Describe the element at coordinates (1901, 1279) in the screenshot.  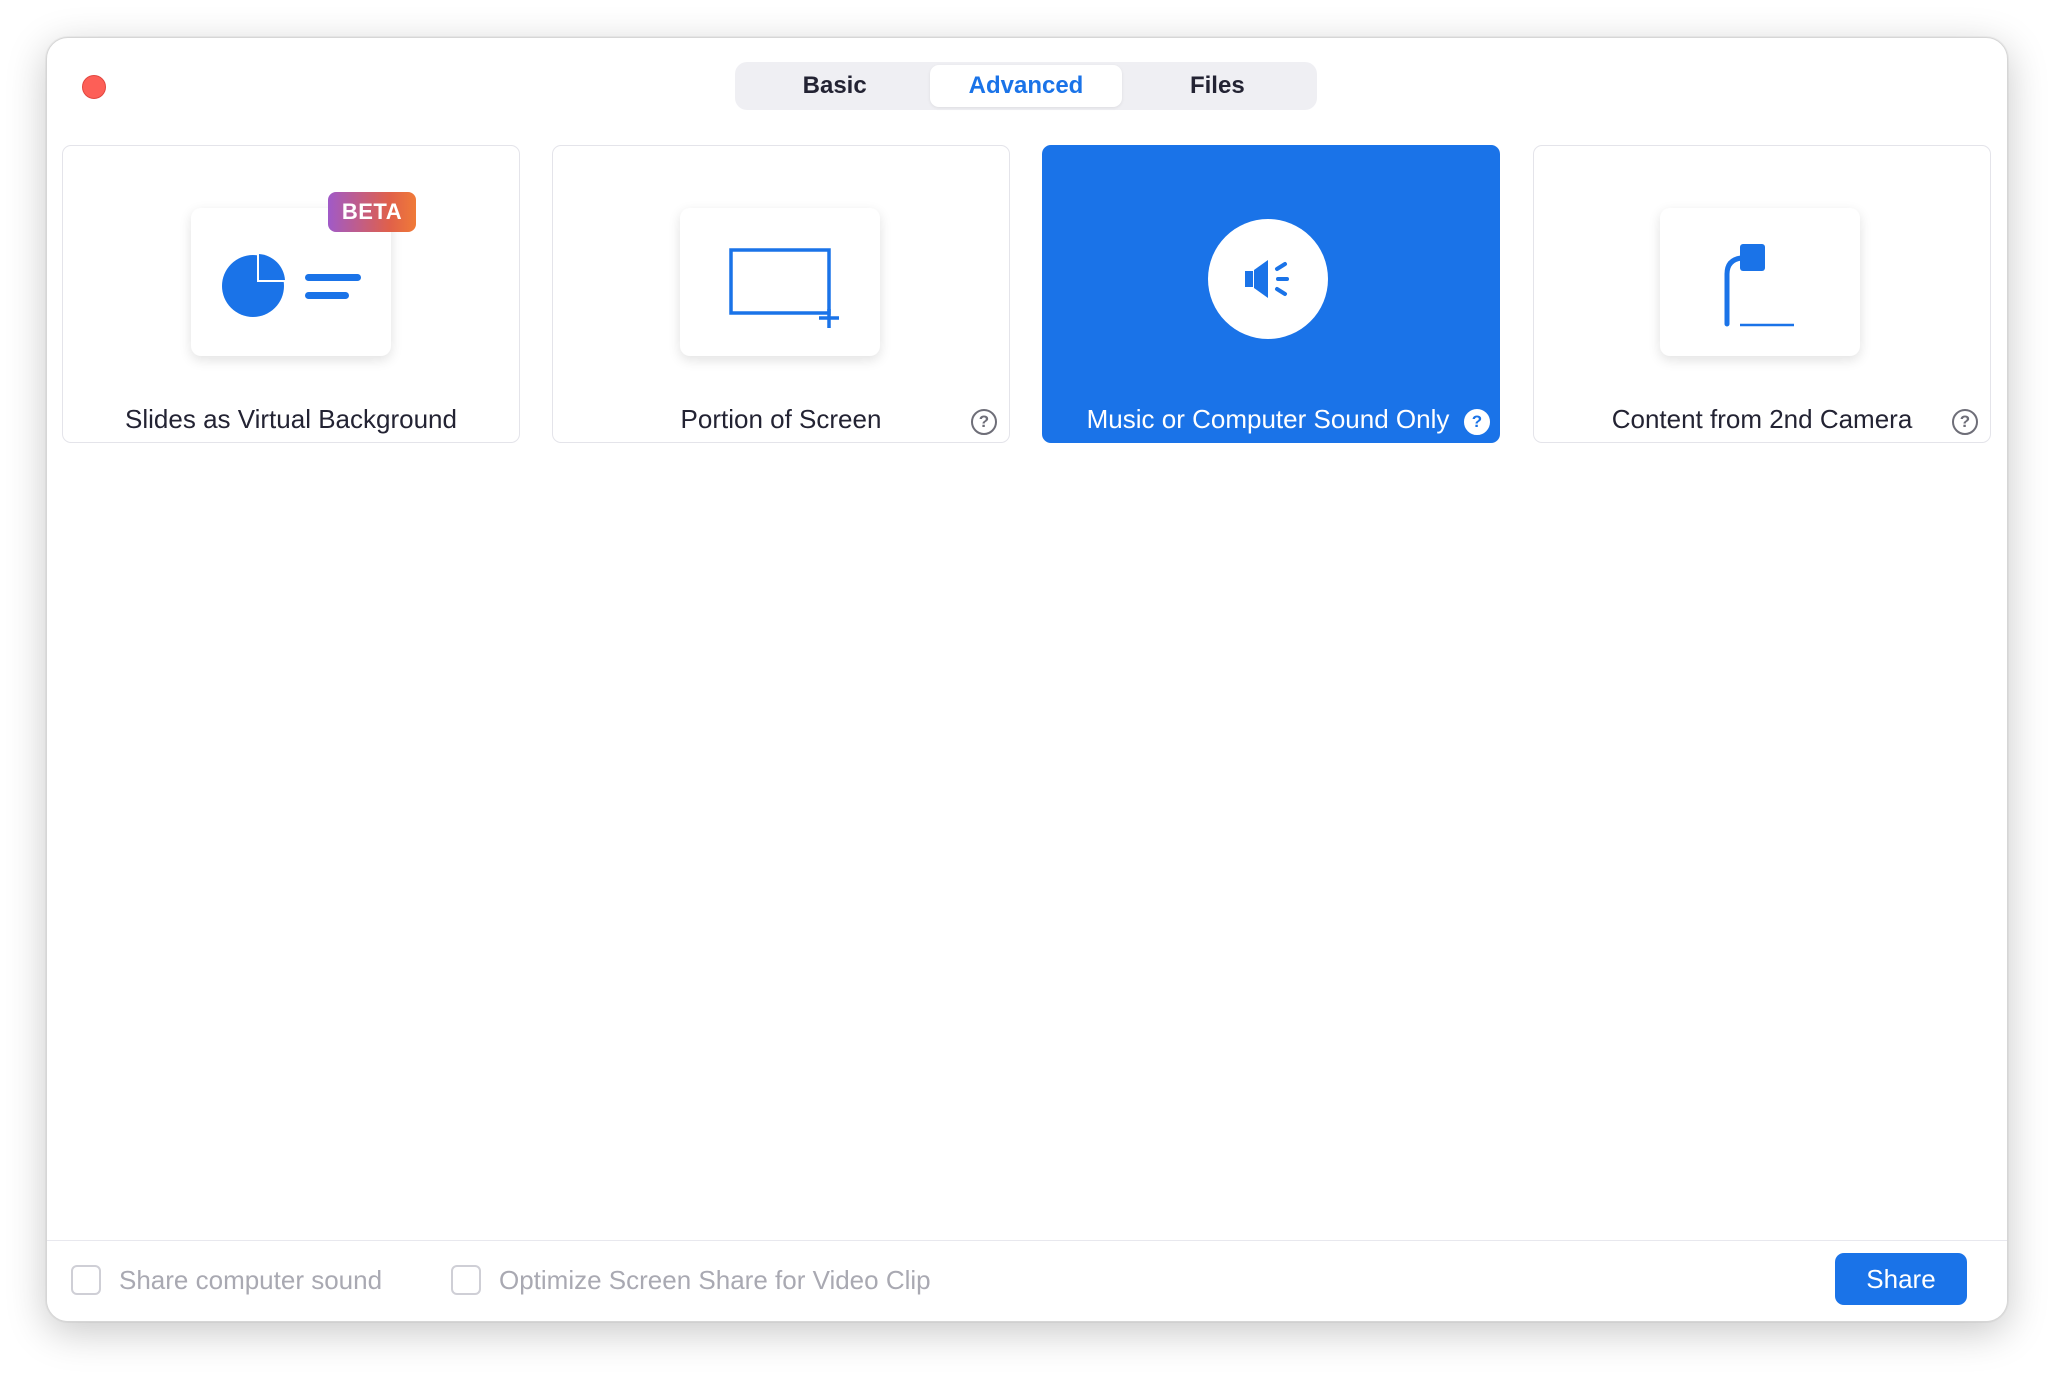
I see `share-button: Share` at that location.